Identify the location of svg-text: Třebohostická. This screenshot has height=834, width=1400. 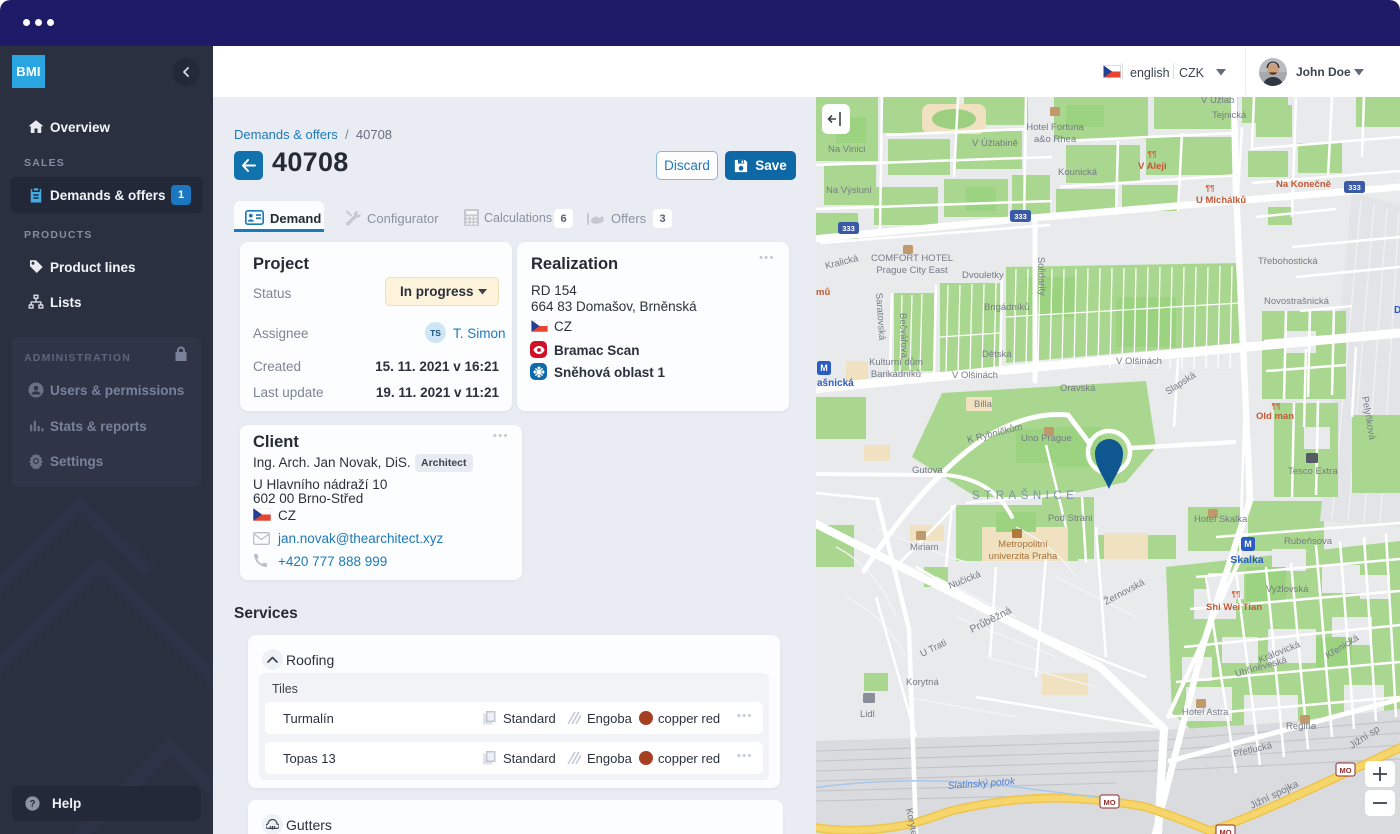
(1288, 261).